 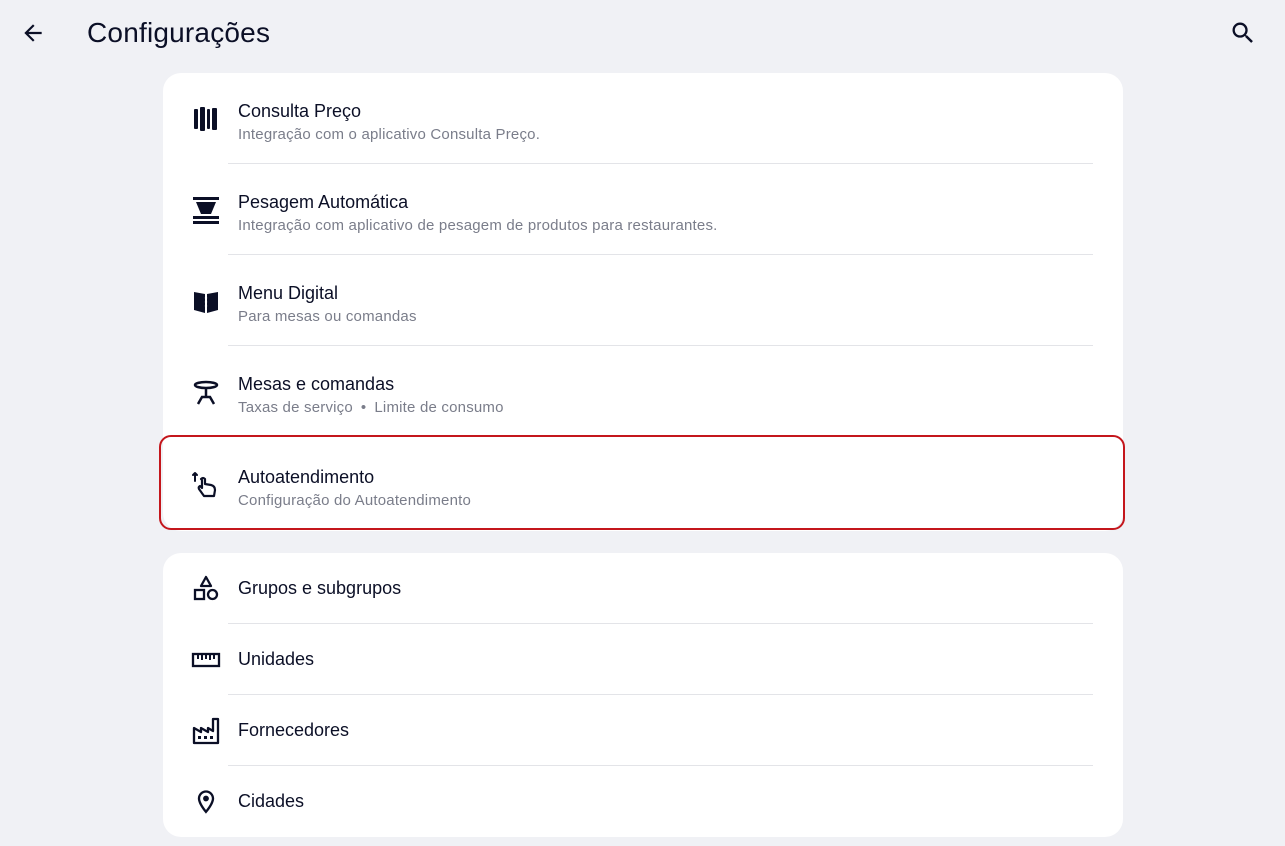 What do you see at coordinates (179, 32) in the screenshot?
I see `page-title: Configurações` at bounding box center [179, 32].